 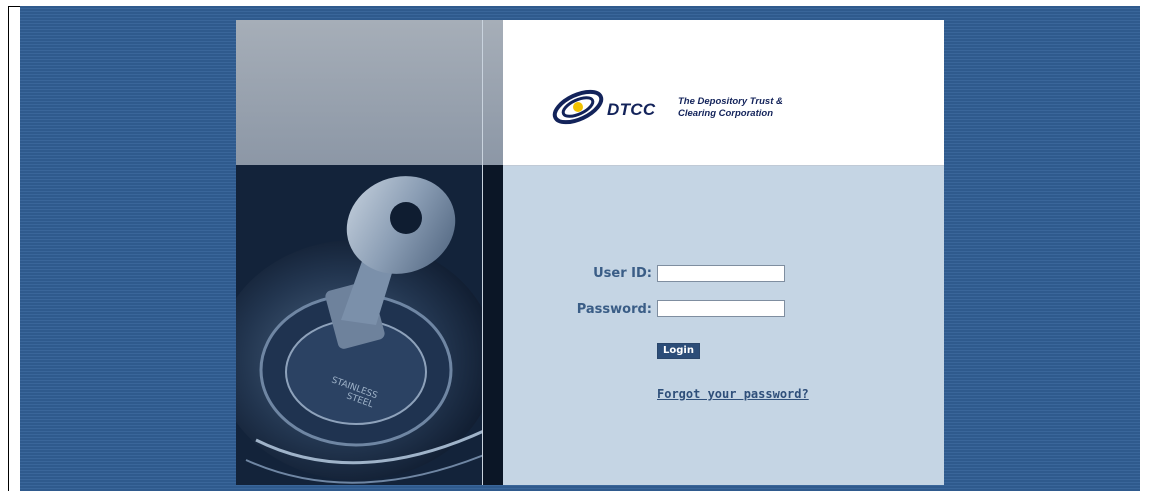 What do you see at coordinates (730, 101) in the screenshot?
I see `logo-tagline-line1: The Depository Trust &` at bounding box center [730, 101].